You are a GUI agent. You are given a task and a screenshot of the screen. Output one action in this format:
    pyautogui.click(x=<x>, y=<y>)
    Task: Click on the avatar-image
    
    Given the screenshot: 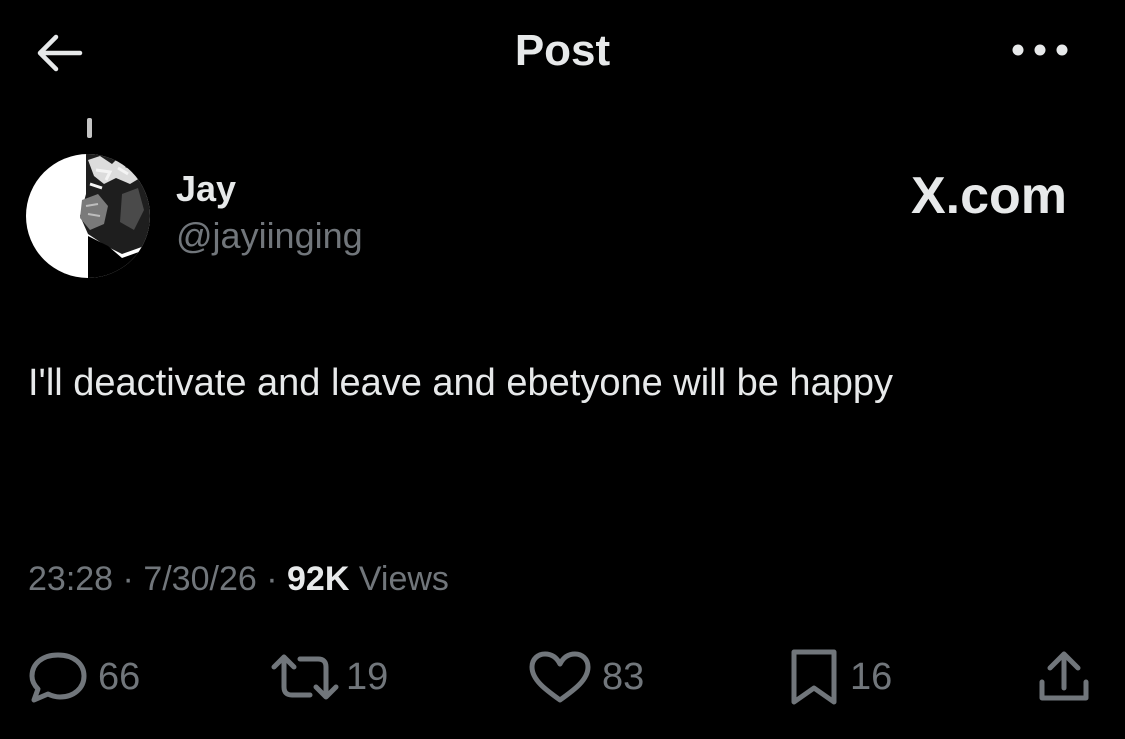 What is the action you would take?
    pyautogui.click(x=88, y=216)
    